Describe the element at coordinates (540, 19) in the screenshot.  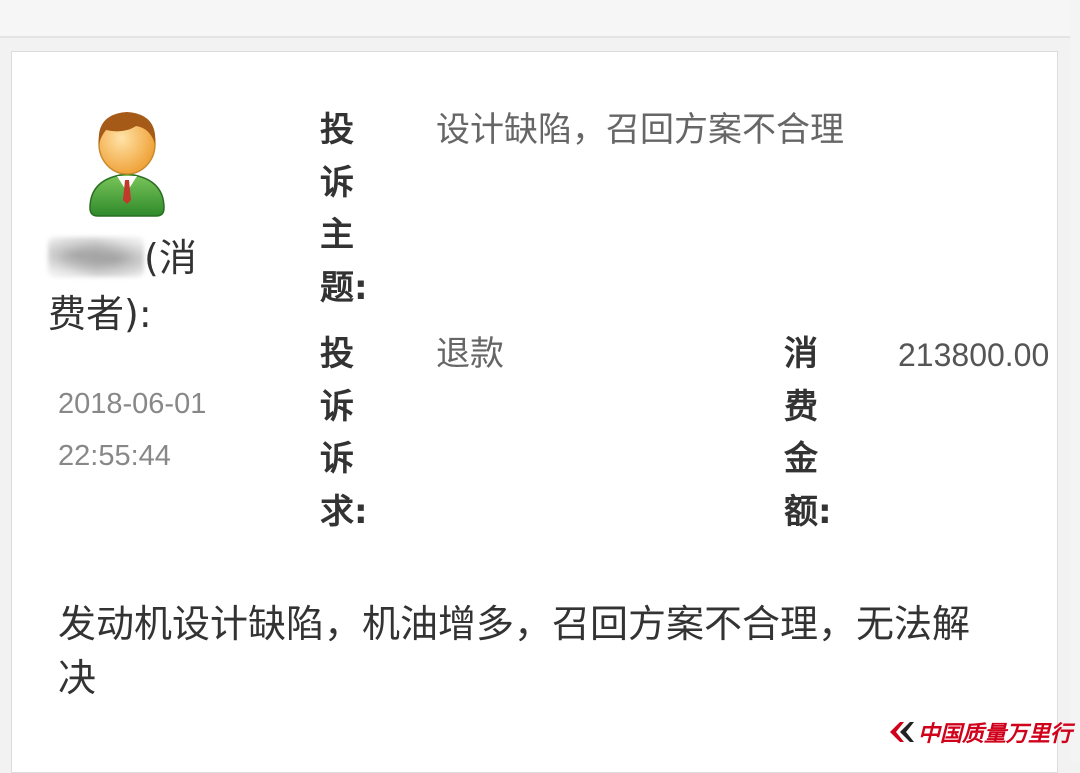
I see `top-bar` at that location.